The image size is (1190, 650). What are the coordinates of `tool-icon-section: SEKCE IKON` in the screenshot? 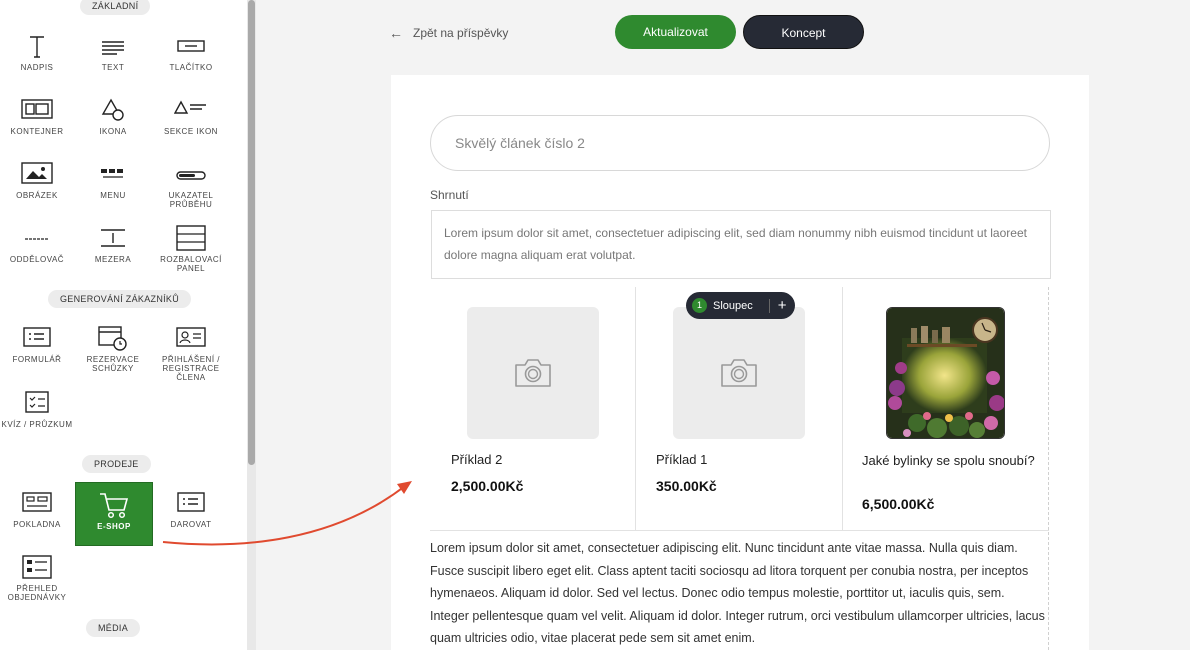 It's located at (191, 116).